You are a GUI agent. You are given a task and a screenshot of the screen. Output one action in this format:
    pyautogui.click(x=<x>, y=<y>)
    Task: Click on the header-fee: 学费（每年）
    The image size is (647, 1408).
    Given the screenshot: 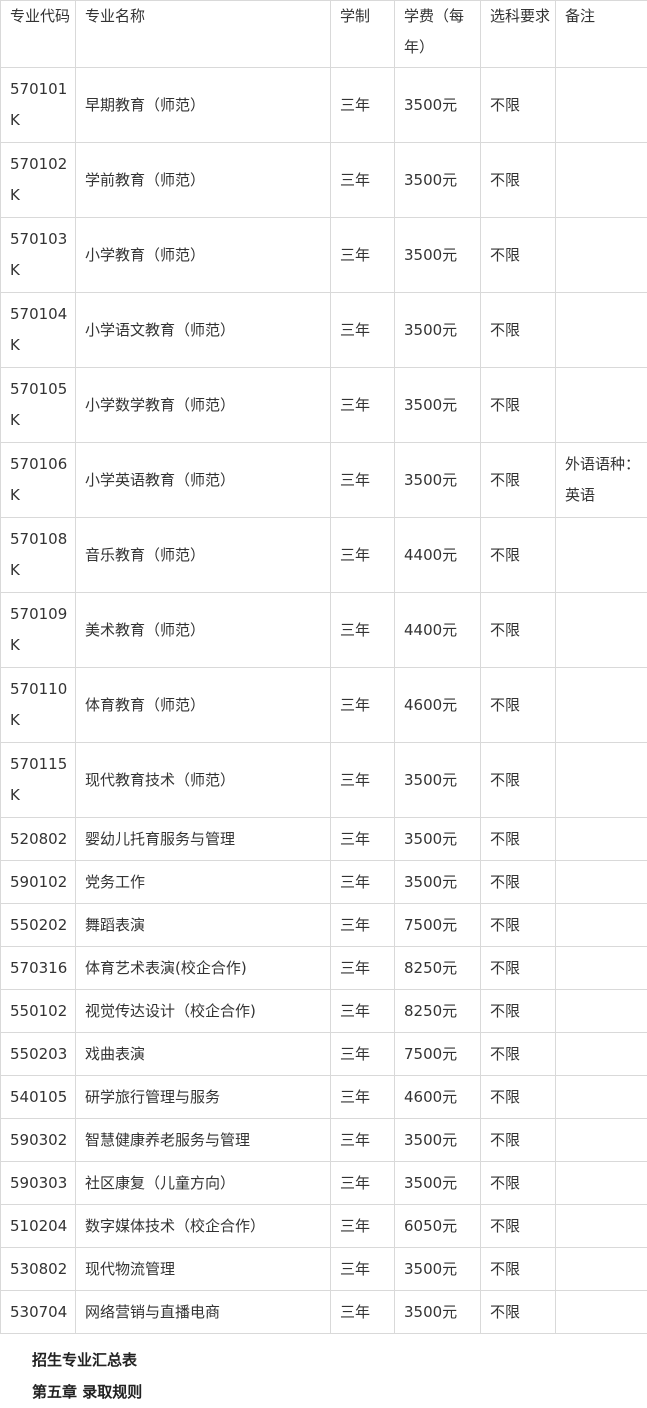 What is the action you would take?
    pyautogui.click(x=438, y=34)
    